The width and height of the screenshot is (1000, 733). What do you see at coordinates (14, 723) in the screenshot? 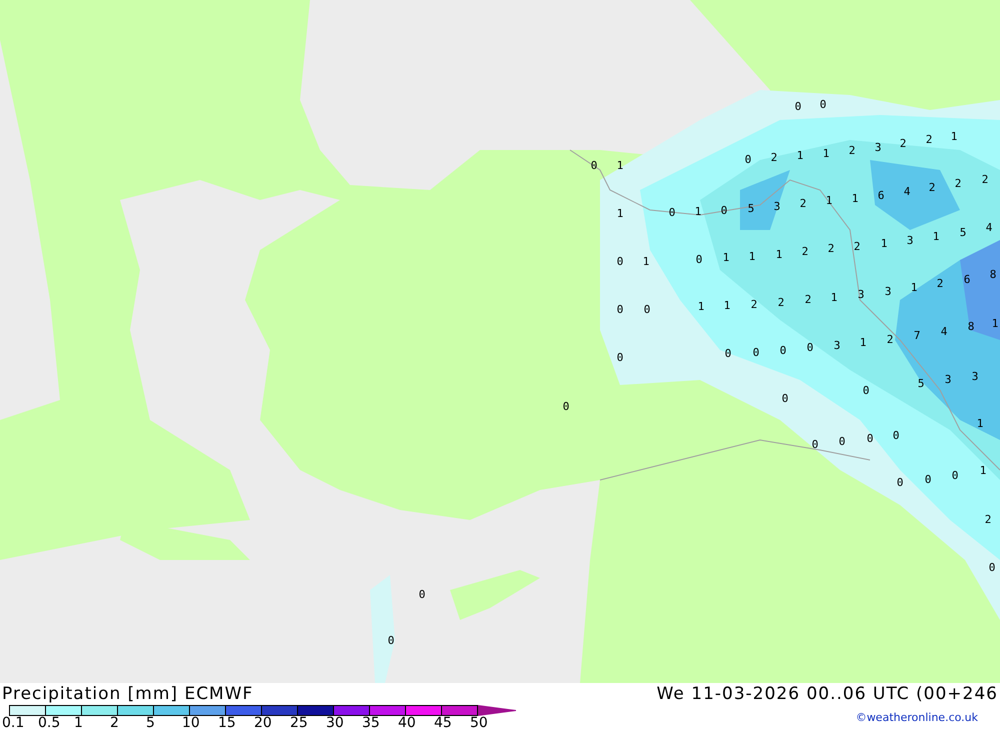
I see `legend-label: 0.1` at bounding box center [14, 723].